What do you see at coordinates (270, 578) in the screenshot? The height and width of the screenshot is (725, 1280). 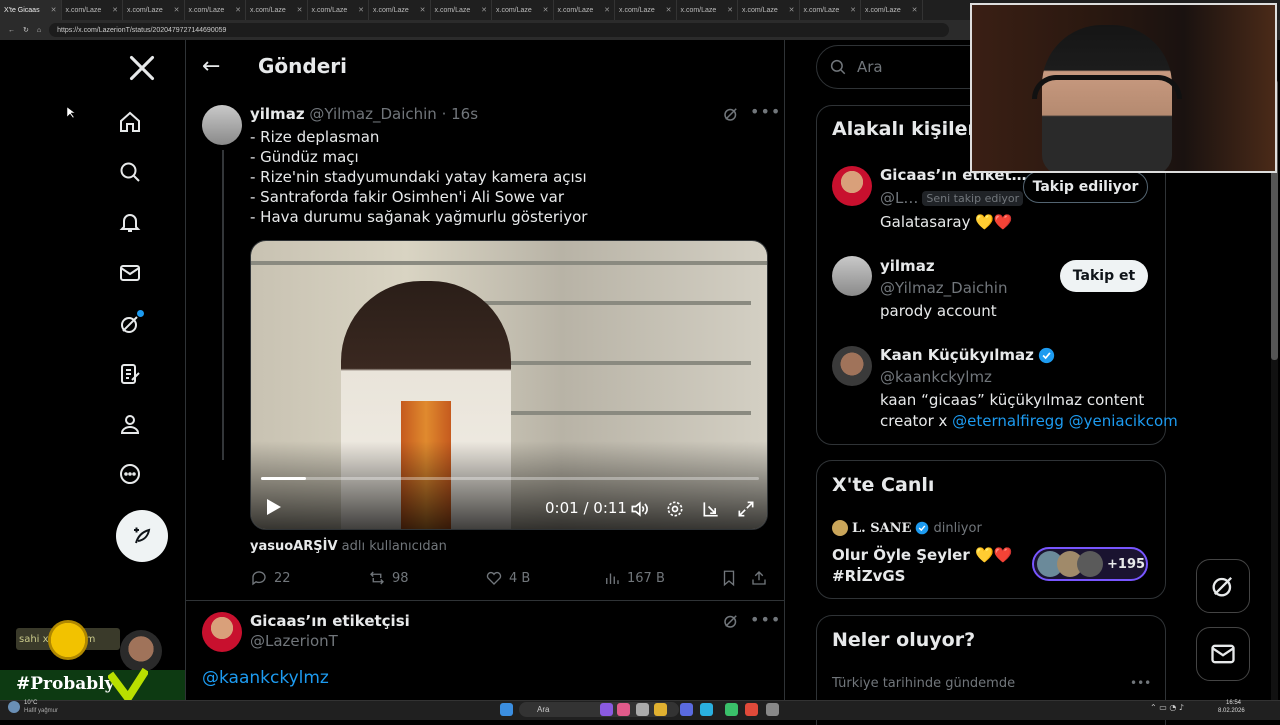 I see `reply-button: 22` at bounding box center [270, 578].